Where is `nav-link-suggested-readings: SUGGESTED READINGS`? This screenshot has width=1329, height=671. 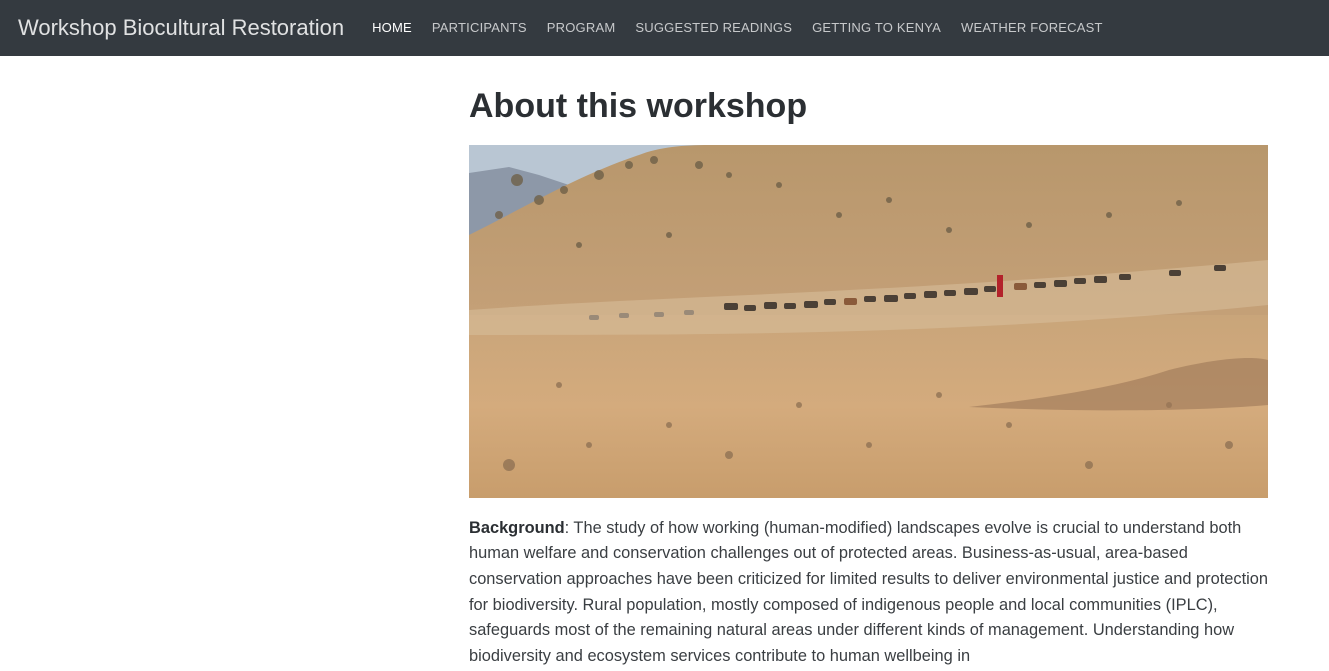 nav-link-suggested-readings: SUGGESTED READINGS is located at coordinates (713, 28).